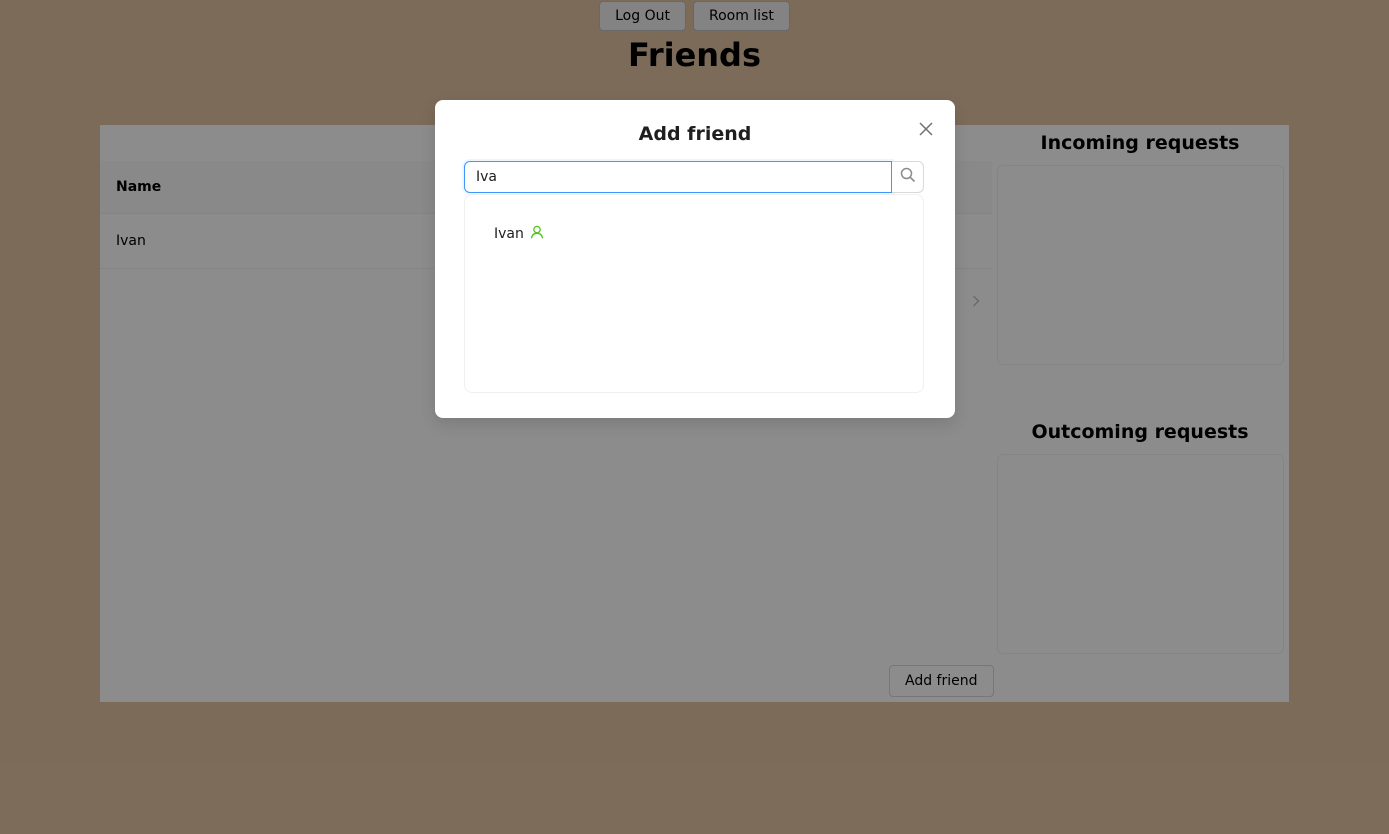 This screenshot has width=1389, height=834. I want to click on user-icon, so click(537, 234).